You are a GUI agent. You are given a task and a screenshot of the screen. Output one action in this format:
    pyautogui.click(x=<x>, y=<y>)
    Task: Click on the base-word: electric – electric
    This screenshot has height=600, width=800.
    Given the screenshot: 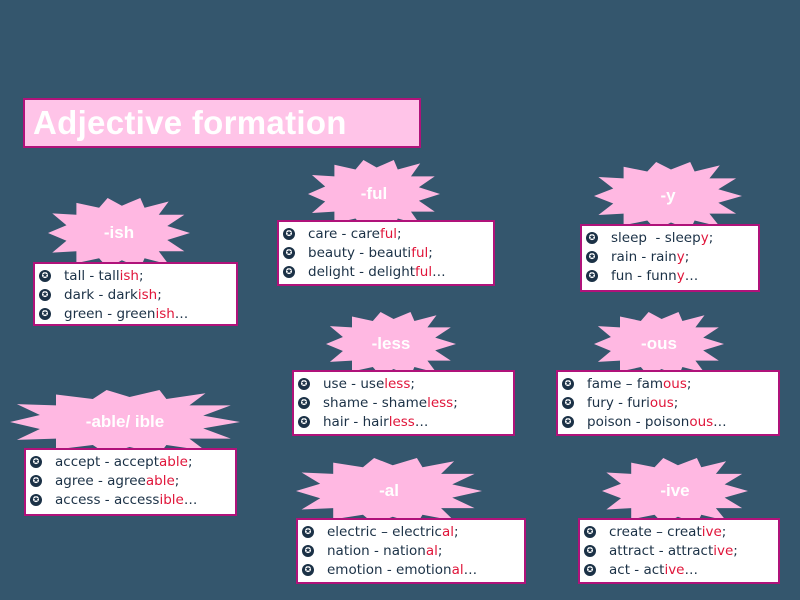 What is the action you would take?
    pyautogui.click(x=384, y=531)
    